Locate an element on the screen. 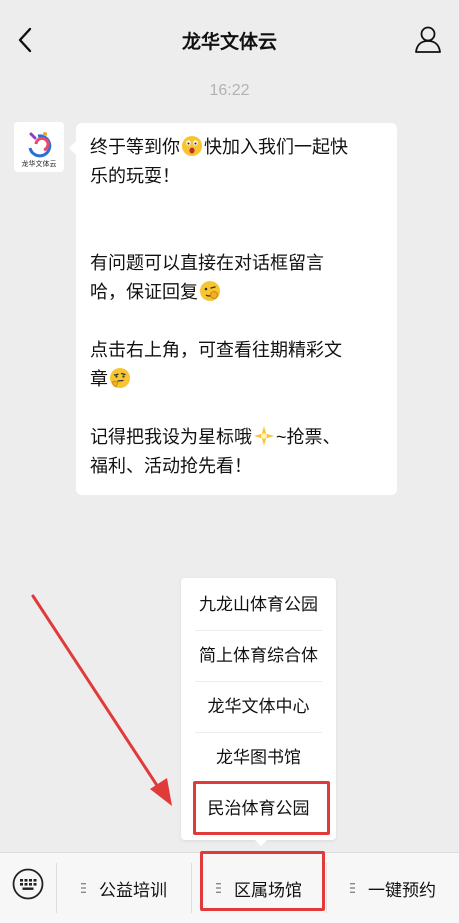 This screenshot has height=923, width=459. submenu-popup: 九龙山体育公园 简上体育综合体 龙华文体中心 龙华图书馆 民治体育公园 is located at coordinates (258, 709).